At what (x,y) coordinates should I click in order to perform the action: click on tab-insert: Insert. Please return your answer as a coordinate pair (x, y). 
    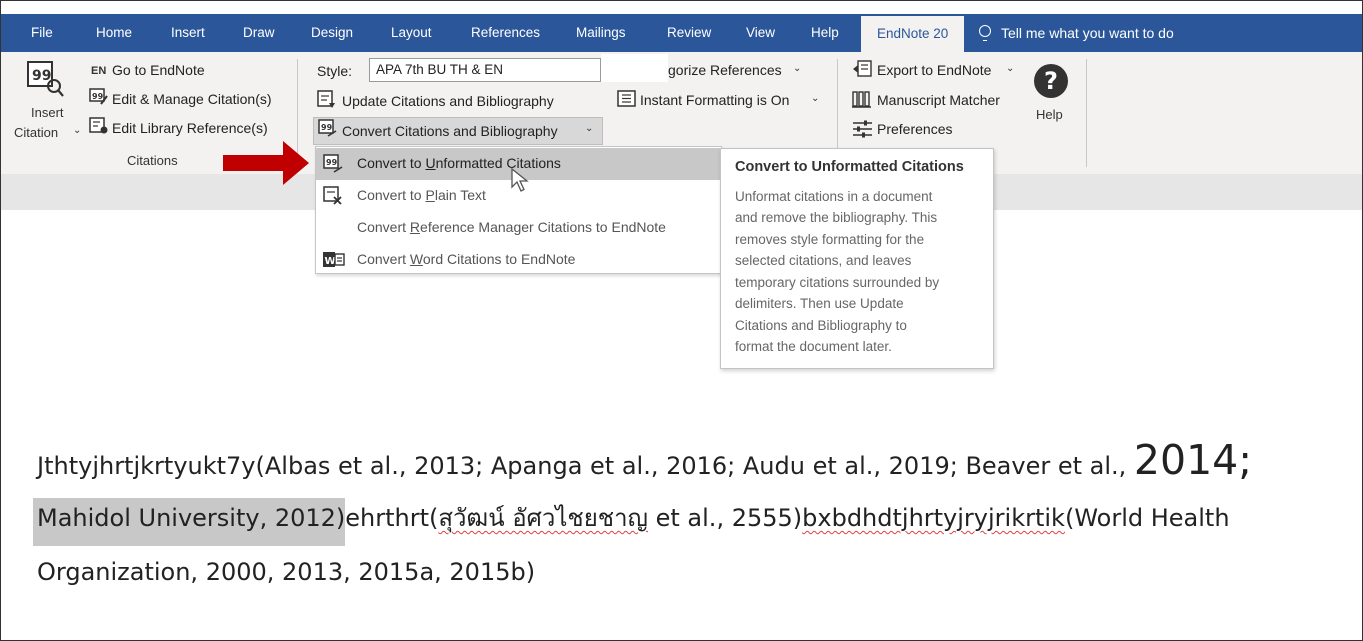
    Looking at the image, I should click on (188, 33).